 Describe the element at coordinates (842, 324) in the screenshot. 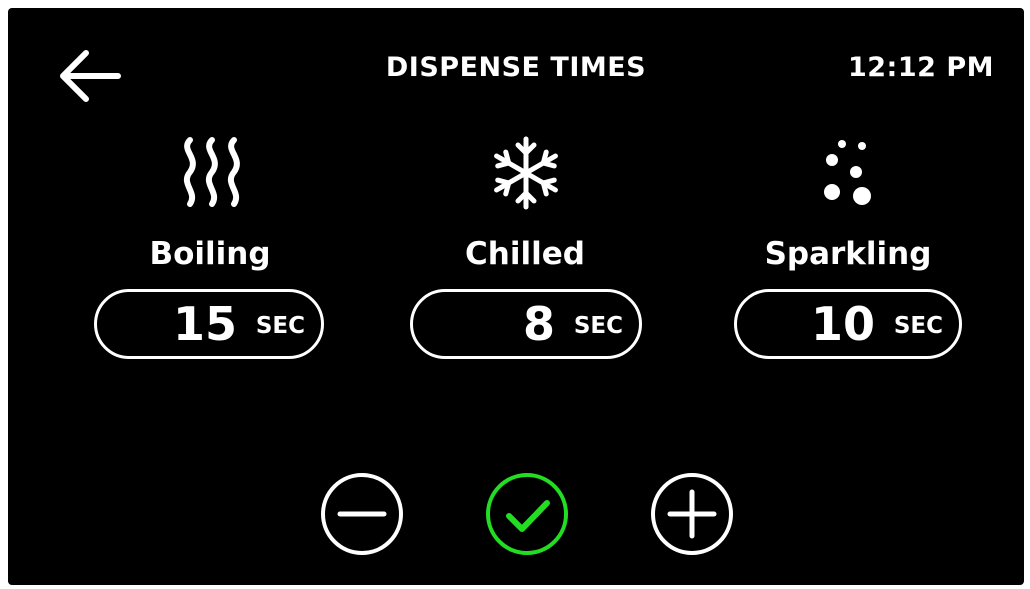

I see `sparkling-time-value: 10` at that location.